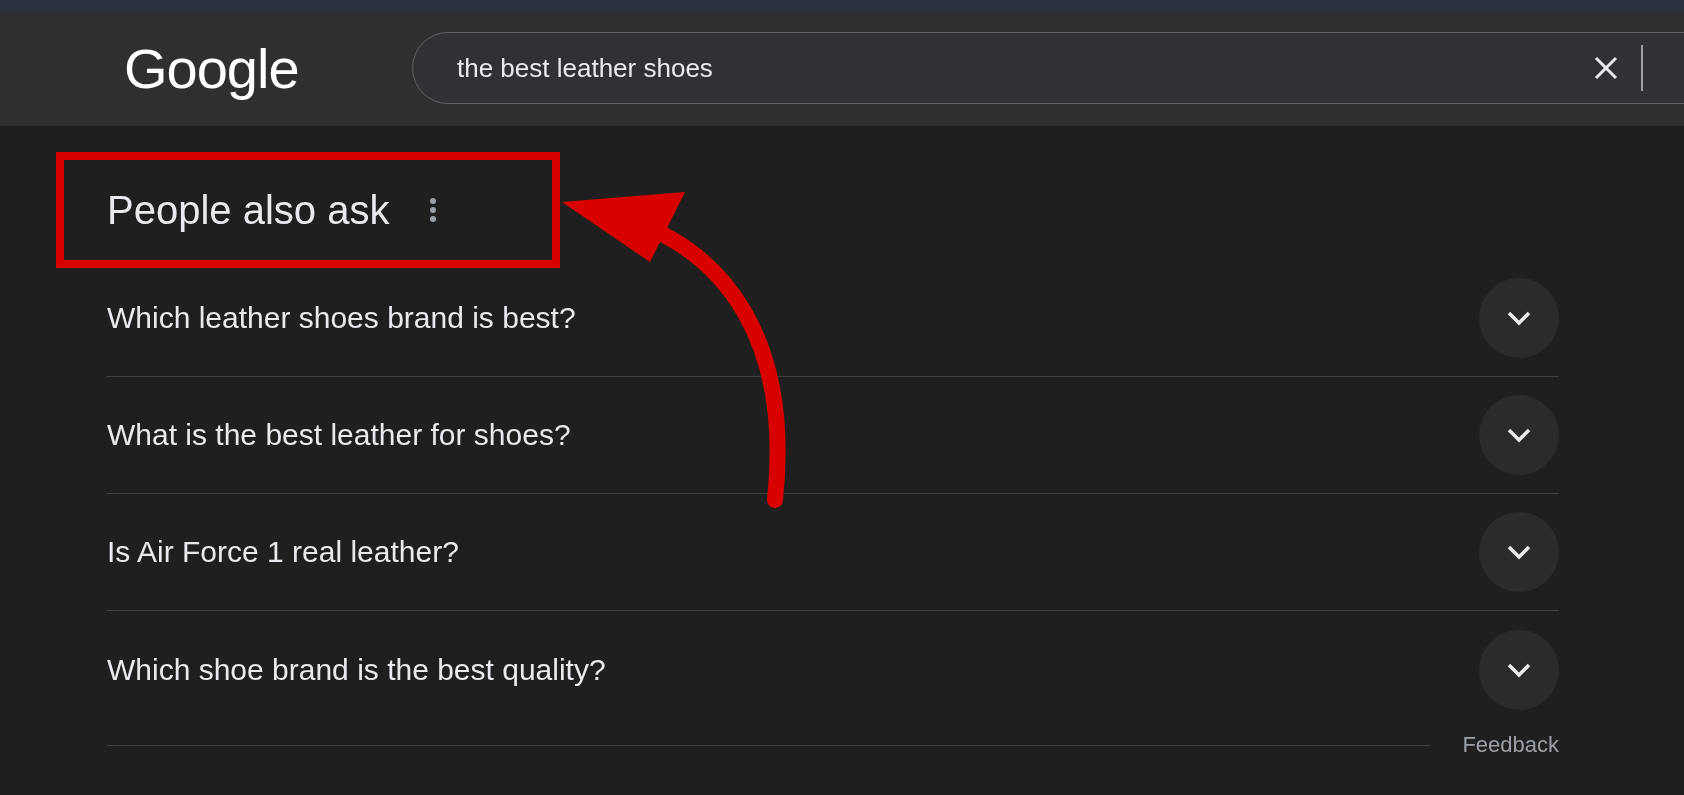  I want to click on close-icon, so click(1606, 68).